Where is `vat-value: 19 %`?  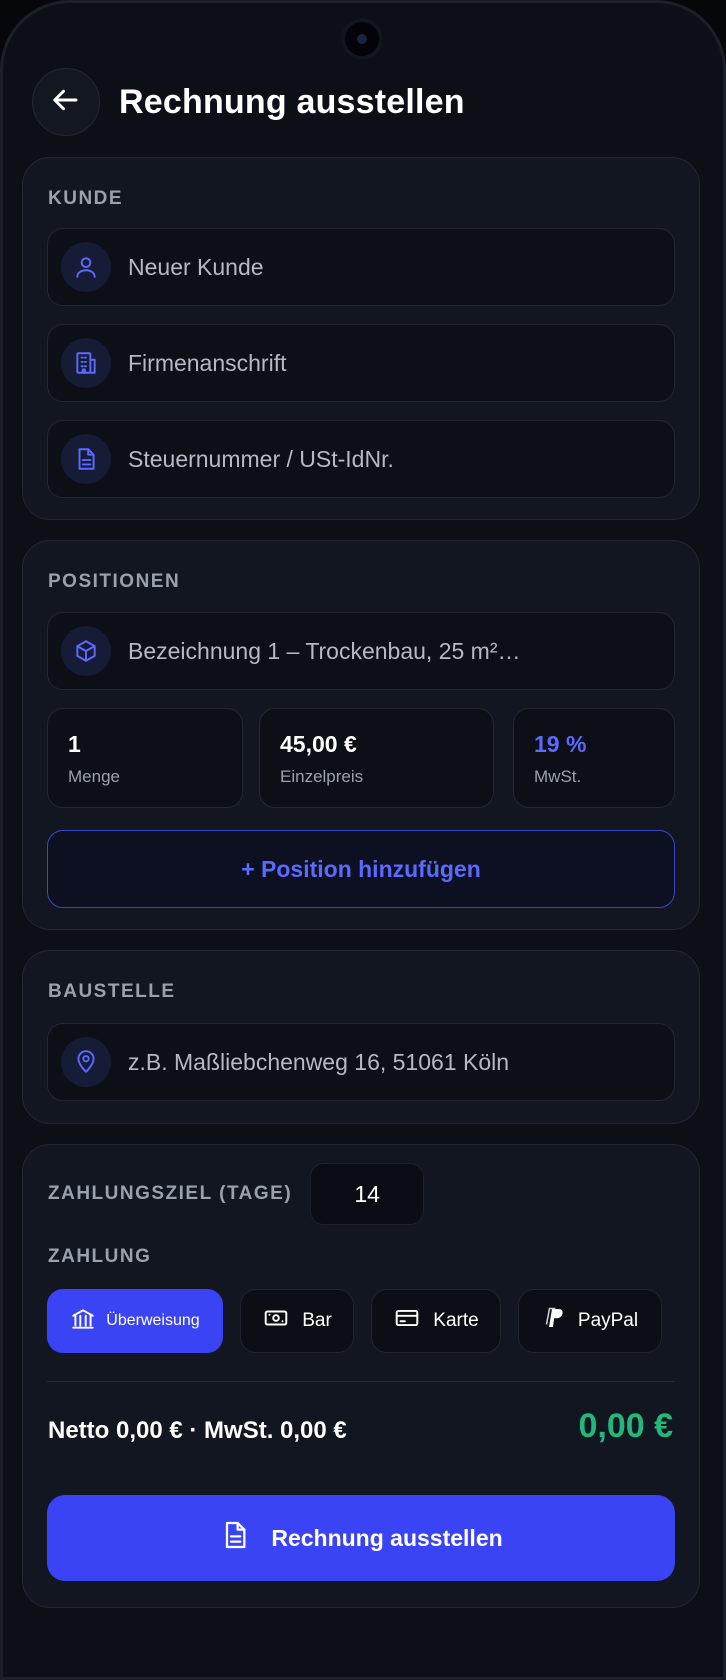
vat-value: 19 % is located at coordinates (560, 744).